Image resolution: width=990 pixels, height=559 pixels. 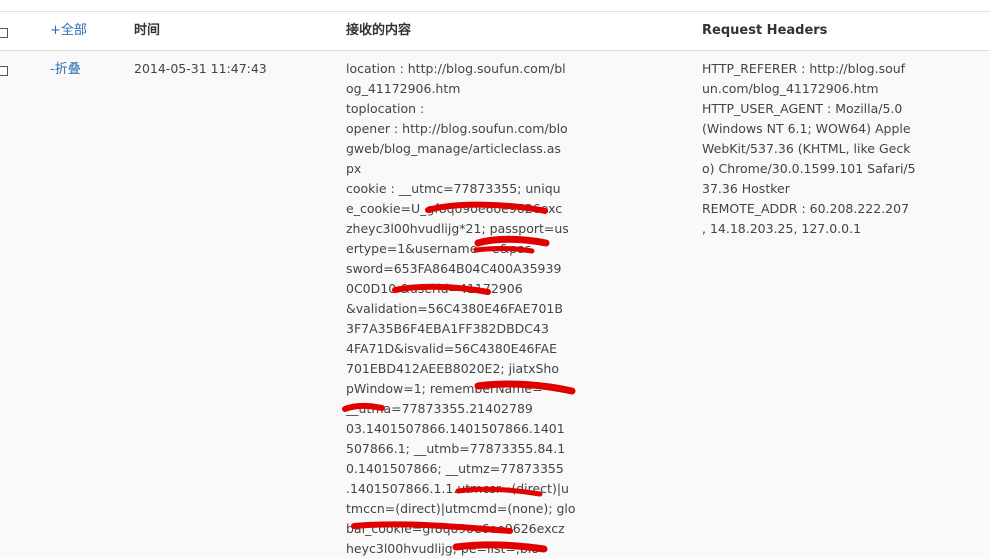 I want to click on content-line: bal_cookie=gf8qo9oe6oe9626excz, so click(x=455, y=528).